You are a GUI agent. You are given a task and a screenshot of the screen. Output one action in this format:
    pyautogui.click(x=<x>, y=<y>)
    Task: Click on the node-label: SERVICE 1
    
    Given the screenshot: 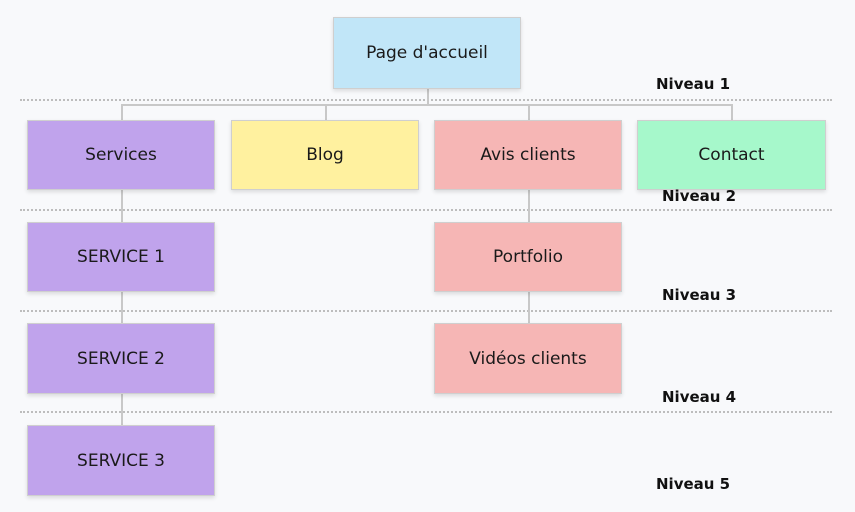 What is the action you would take?
    pyautogui.click(x=121, y=257)
    